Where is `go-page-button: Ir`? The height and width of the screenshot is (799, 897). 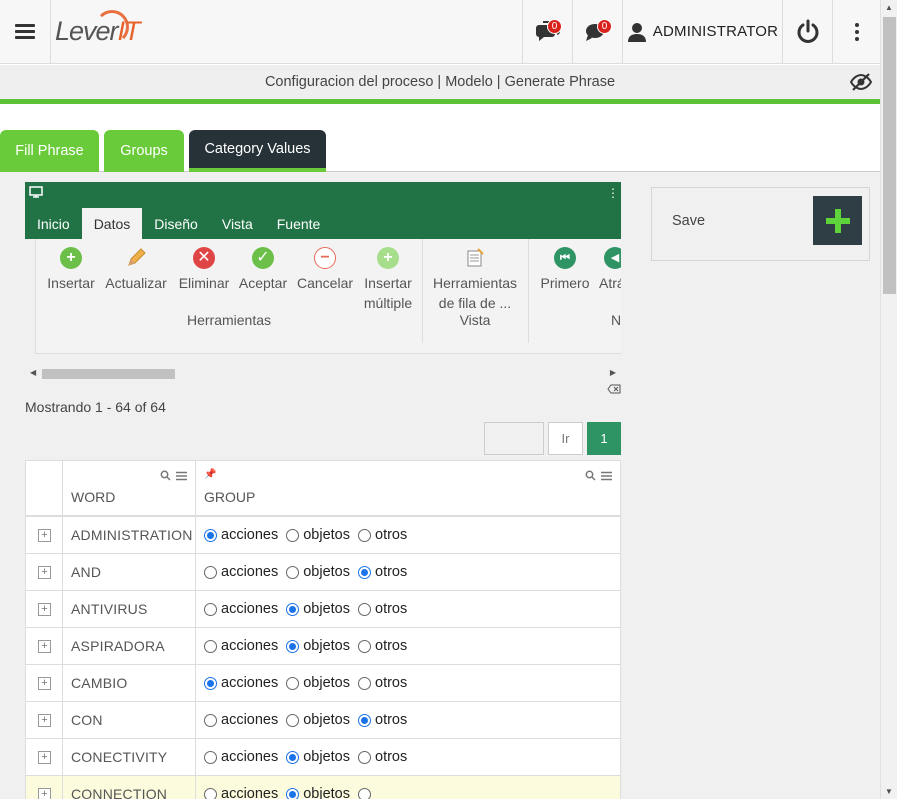 go-page-button: Ir is located at coordinates (565, 438).